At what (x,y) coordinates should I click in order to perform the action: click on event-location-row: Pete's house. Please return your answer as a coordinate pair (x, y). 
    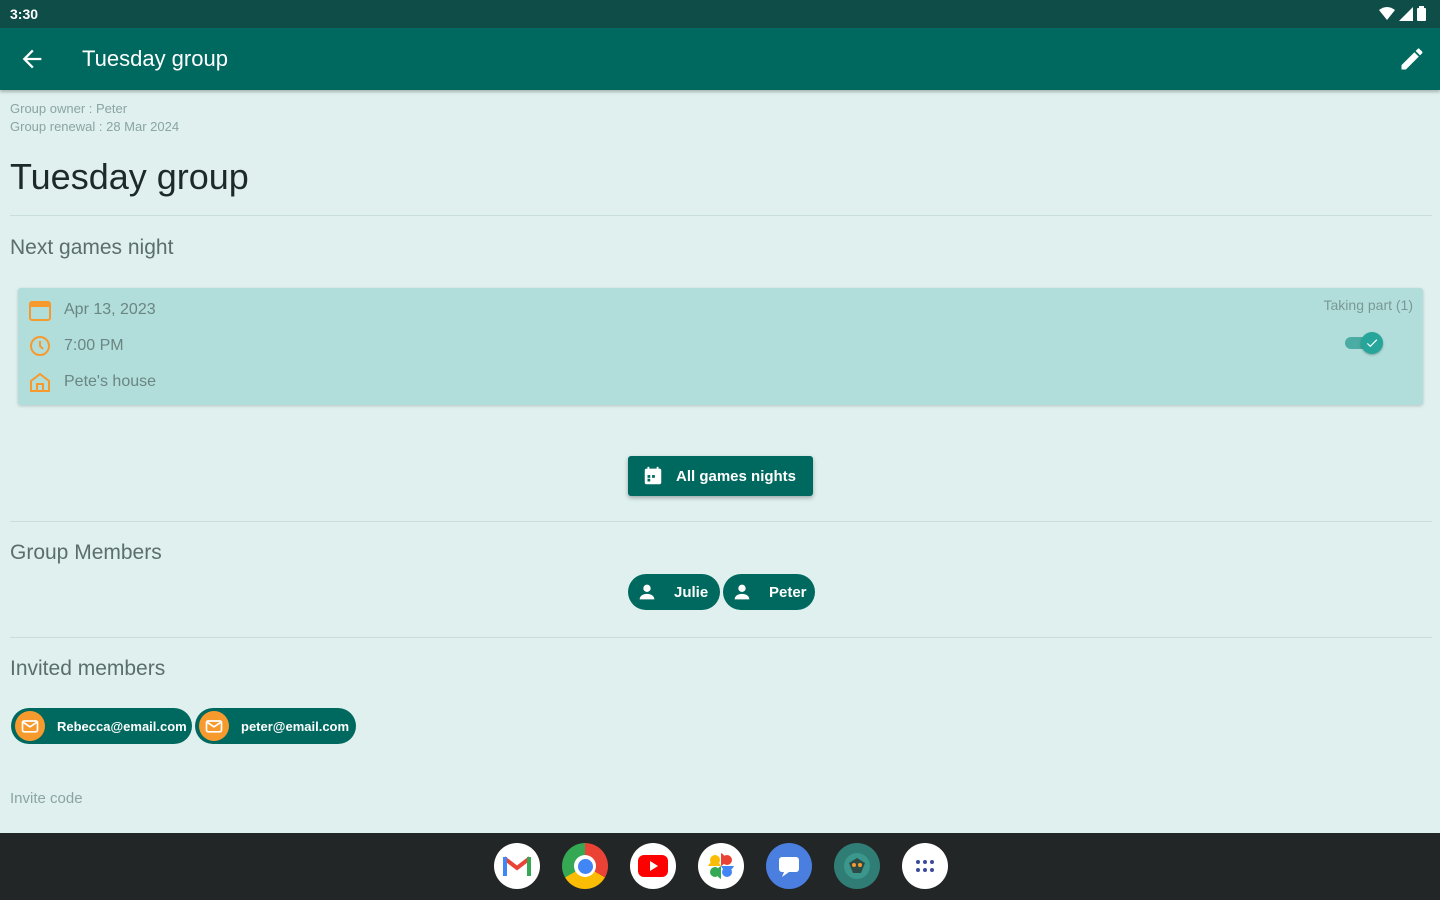
    Looking at the image, I should click on (92, 382).